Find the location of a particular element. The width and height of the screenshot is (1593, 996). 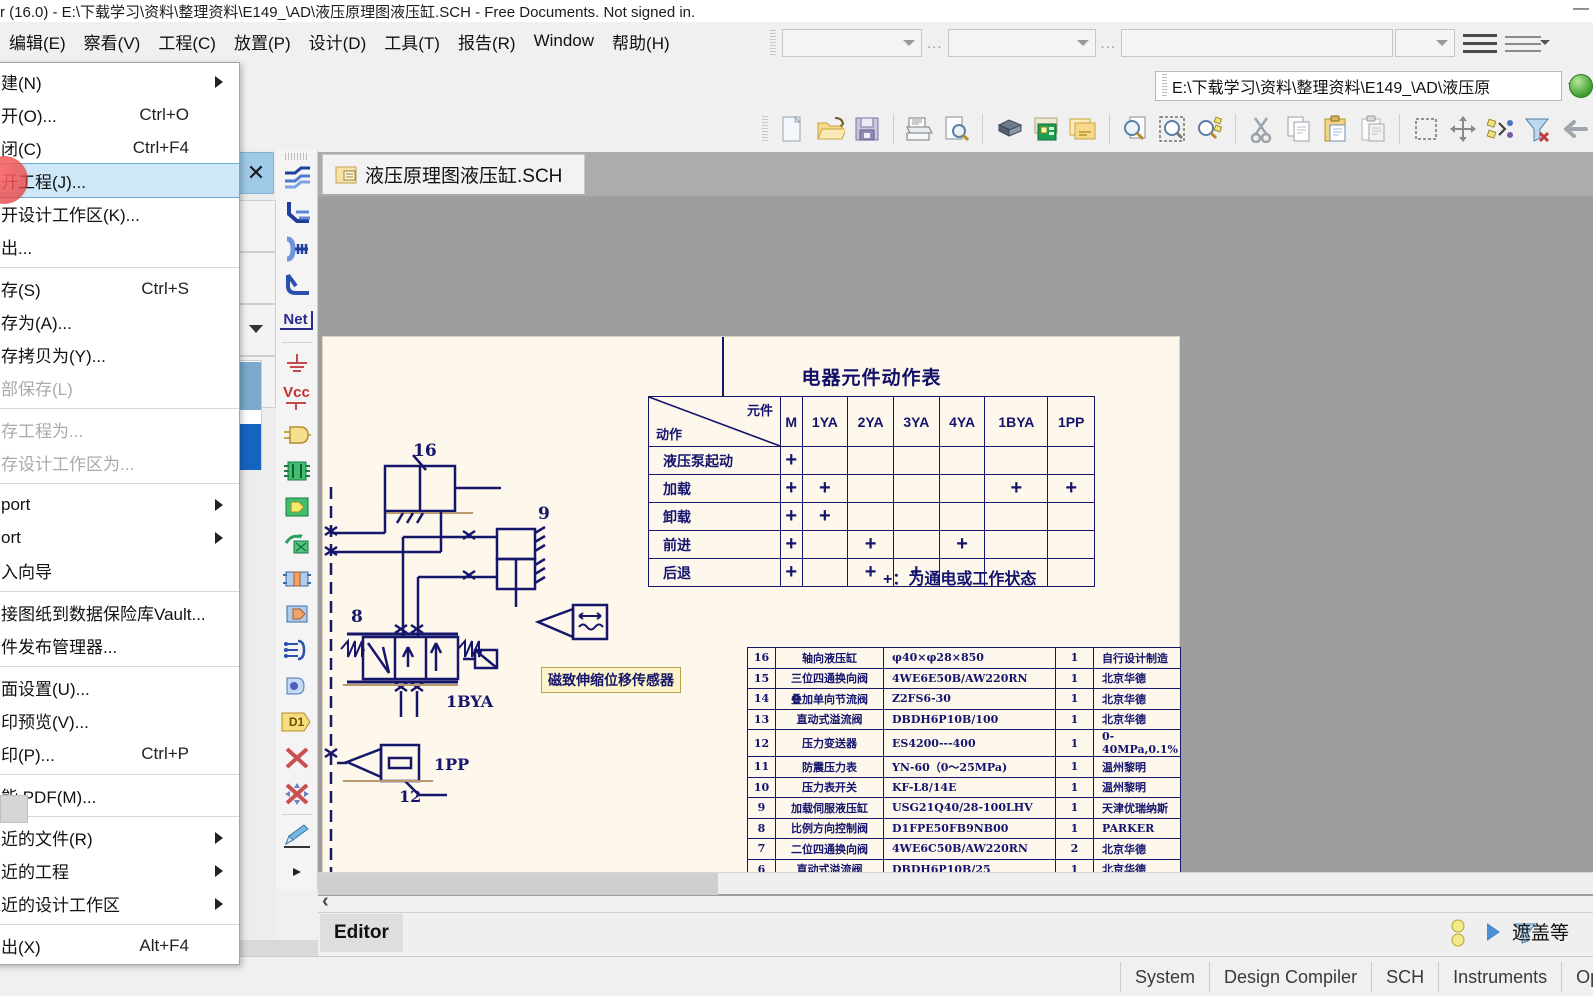

place-signal-harness-icon is located at coordinates (297, 285).